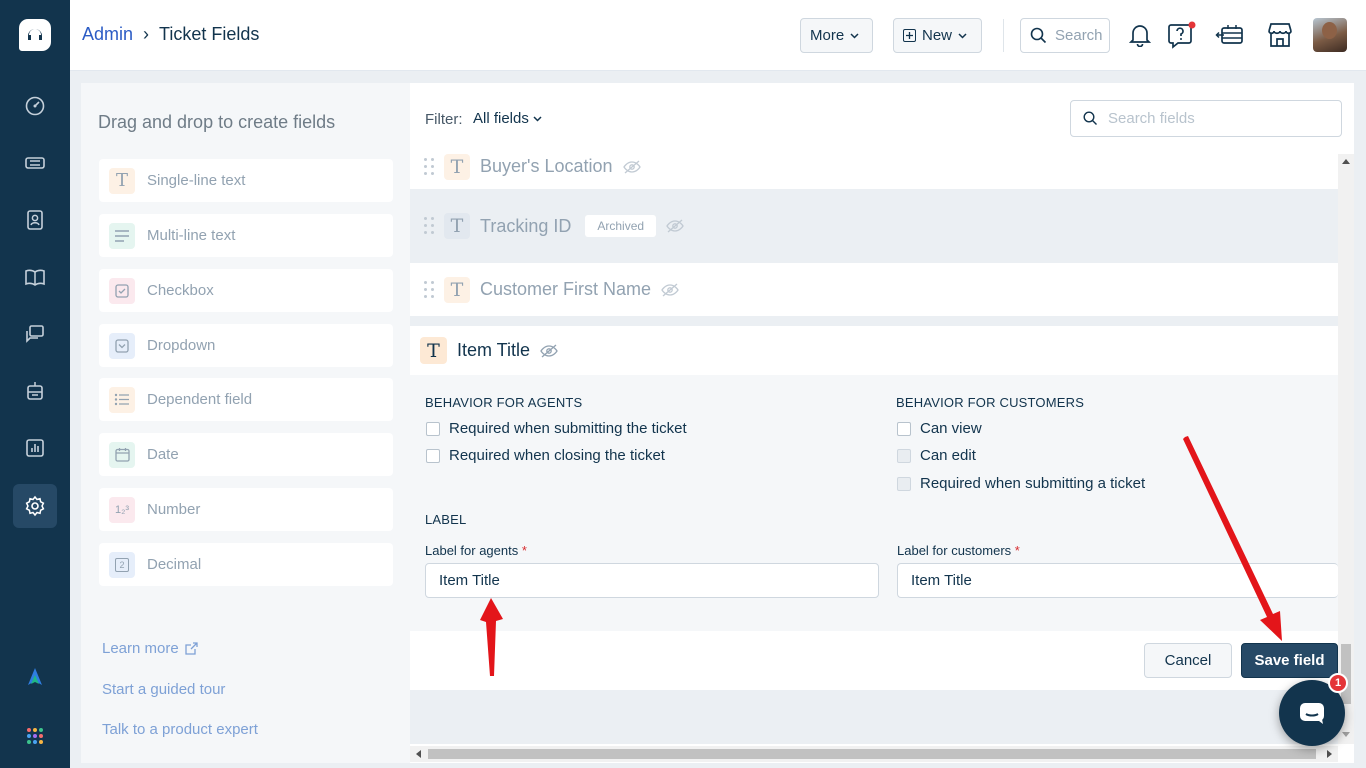  I want to click on admin-settings-icon, so click(35, 506).